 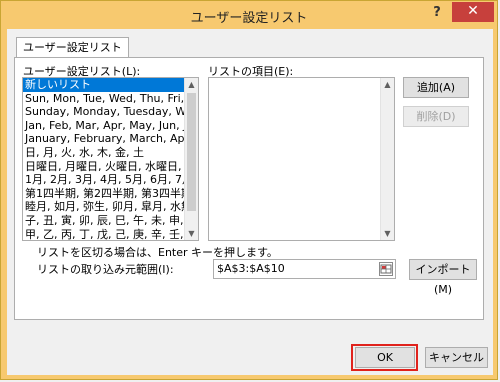 What do you see at coordinates (110, 85) in the screenshot?
I see `custom-list-item: 新しいリスト` at bounding box center [110, 85].